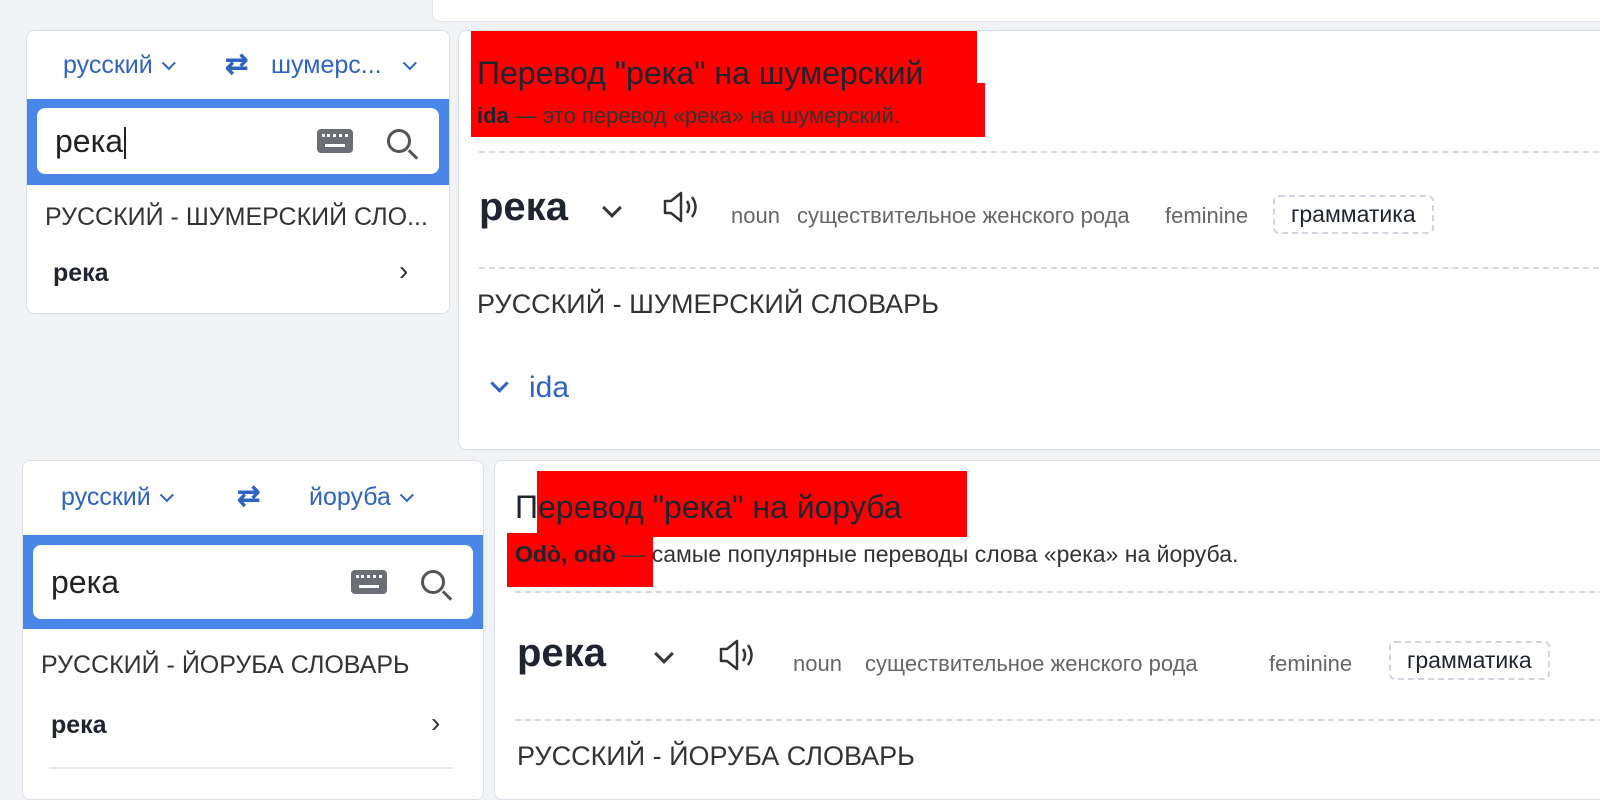 Image resolution: width=1600 pixels, height=800 pixels. Describe the element at coordinates (700, 73) in the screenshot. I see `page-title: Перевод "река" на шумерский` at that location.